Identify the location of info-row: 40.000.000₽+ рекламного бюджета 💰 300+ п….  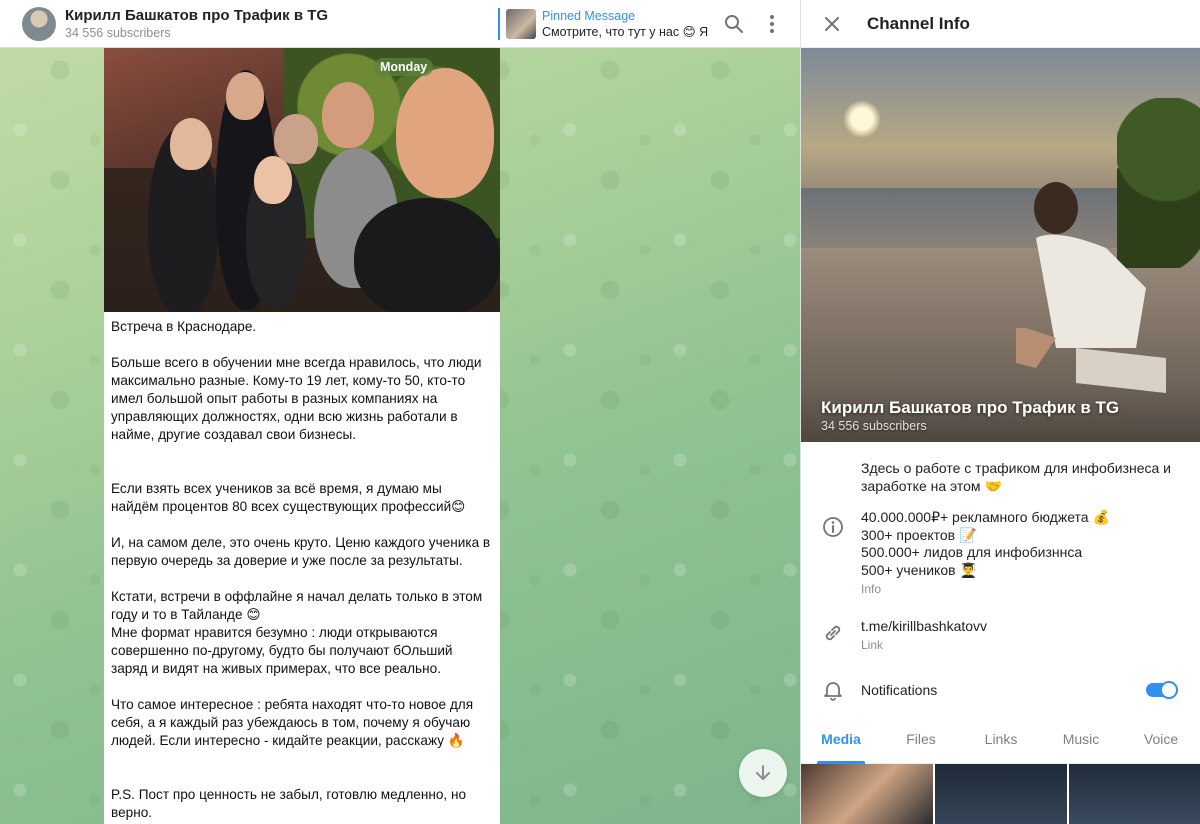
(1000, 546).